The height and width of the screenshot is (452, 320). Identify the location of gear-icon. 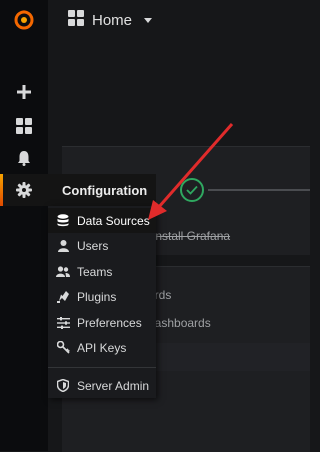
(24, 190).